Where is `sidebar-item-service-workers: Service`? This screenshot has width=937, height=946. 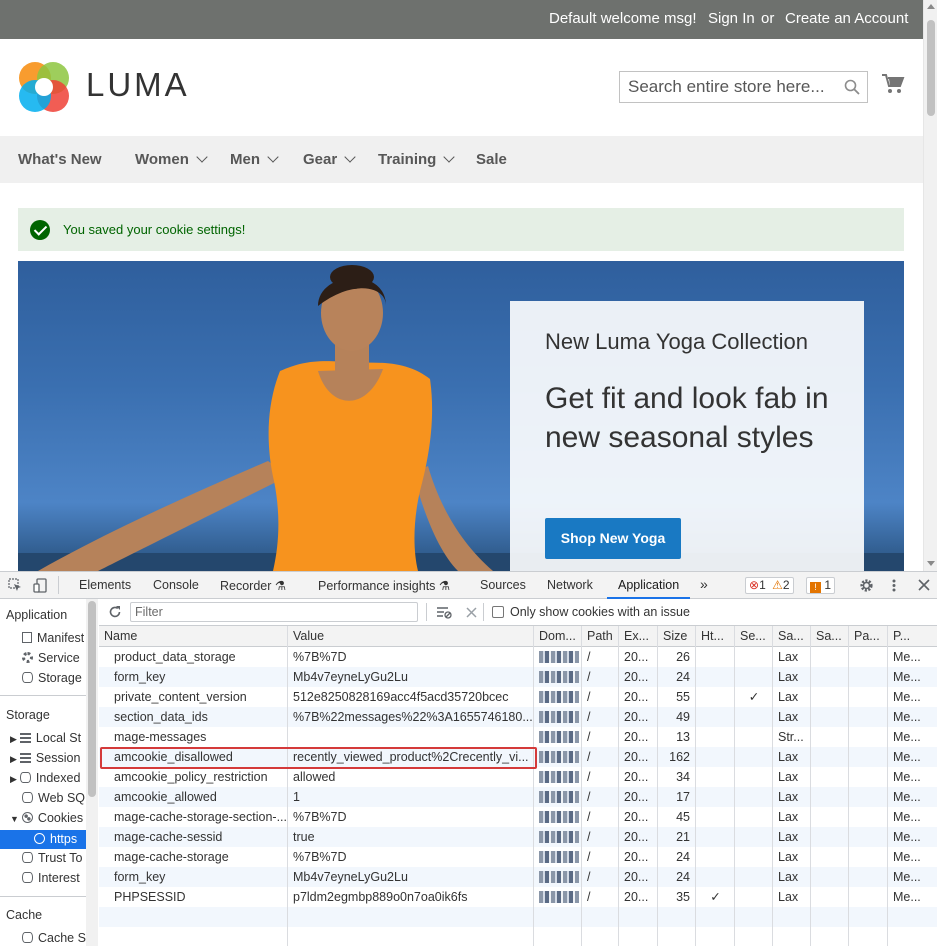
sidebar-item-service-workers: Service is located at coordinates (51, 658).